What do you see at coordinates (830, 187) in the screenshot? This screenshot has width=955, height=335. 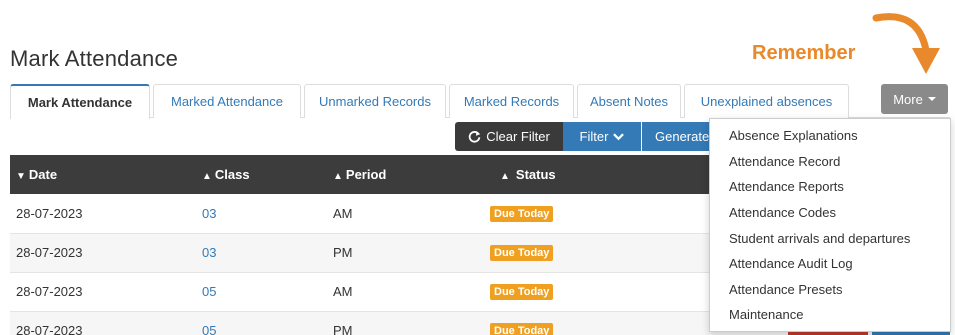 I see `menu-item-attendance-reports: Attendance Reports` at bounding box center [830, 187].